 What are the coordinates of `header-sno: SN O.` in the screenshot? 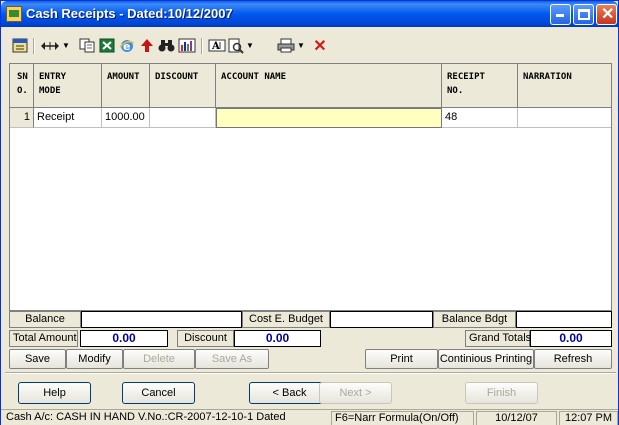 It's located at (22, 86).